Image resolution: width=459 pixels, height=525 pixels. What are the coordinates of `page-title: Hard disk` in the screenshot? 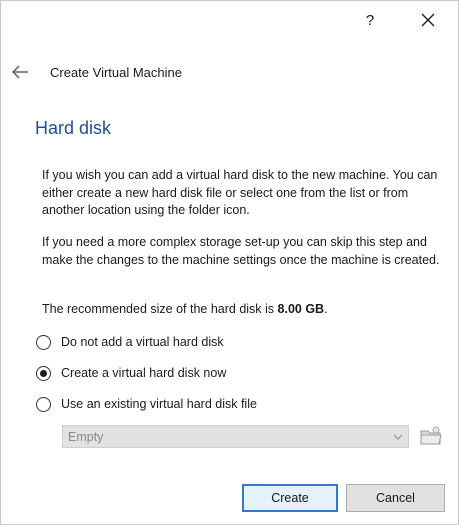 It's located at (73, 128).